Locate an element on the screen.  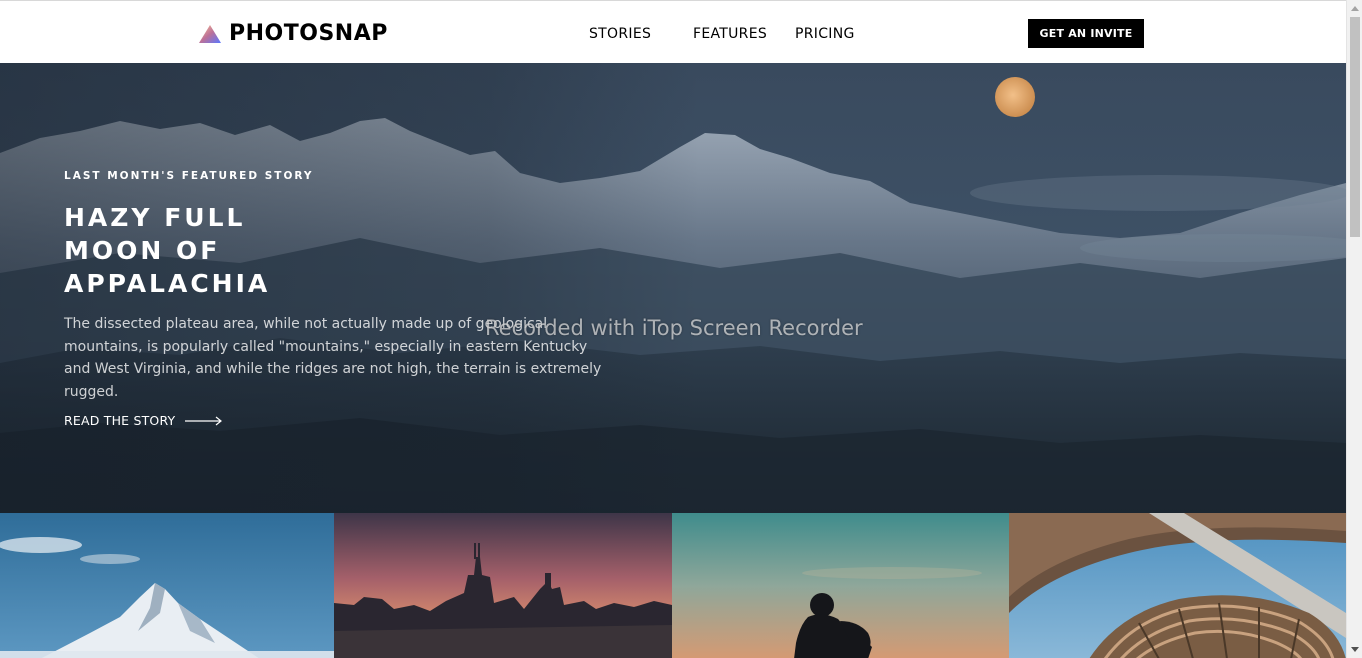
read-story-link: READ THE STORY is located at coordinates (143, 420).